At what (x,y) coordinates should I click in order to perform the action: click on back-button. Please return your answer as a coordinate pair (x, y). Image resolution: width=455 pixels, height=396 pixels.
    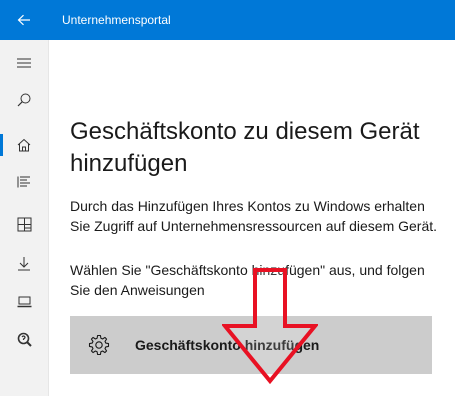
    Looking at the image, I should click on (24, 20).